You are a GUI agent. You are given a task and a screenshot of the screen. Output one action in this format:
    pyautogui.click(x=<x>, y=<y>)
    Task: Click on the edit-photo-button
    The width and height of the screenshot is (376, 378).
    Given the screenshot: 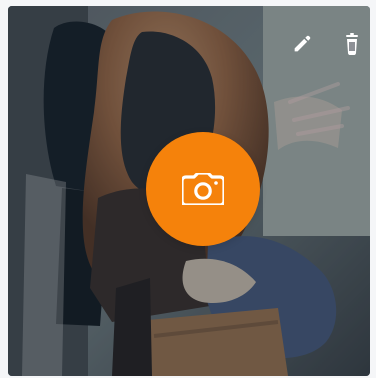 What is the action you would take?
    pyautogui.click(x=302, y=44)
    